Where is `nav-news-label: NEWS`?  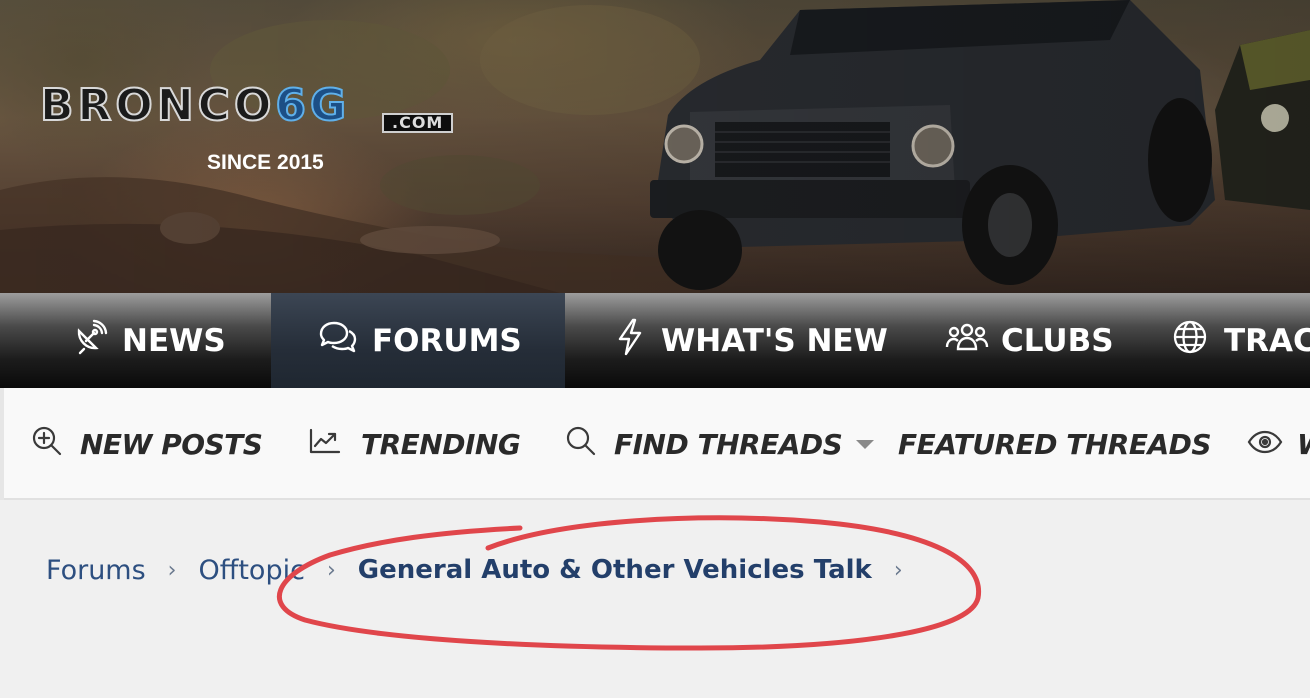
nav-news-label: NEWS is located at coordinates (174, 340).